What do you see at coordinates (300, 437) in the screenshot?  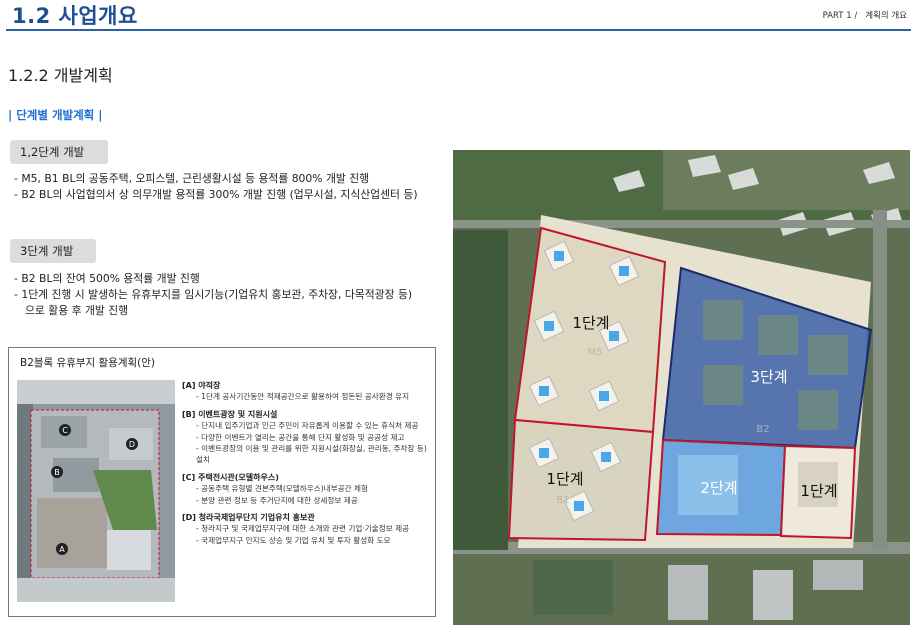 I see `legend-item: - 다양한 이벤트가 열리는 공간을 통해 단지 활성화 및 공공성 제고` at bounding box center [300, 437].